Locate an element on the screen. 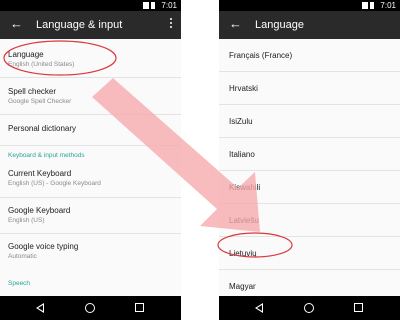  section-speech: Speech is located at coordinates (19, 283).